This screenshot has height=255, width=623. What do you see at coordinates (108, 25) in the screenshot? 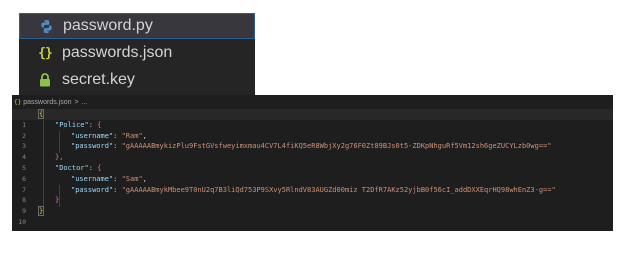
I see `file-name: password.py` at bounding box center [108, 25].